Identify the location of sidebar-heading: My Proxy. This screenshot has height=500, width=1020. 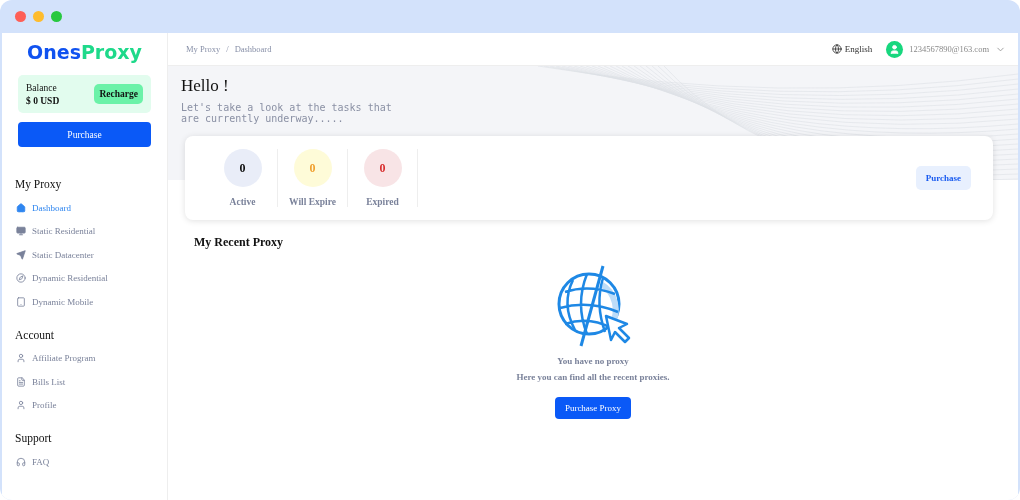
(39, 184).